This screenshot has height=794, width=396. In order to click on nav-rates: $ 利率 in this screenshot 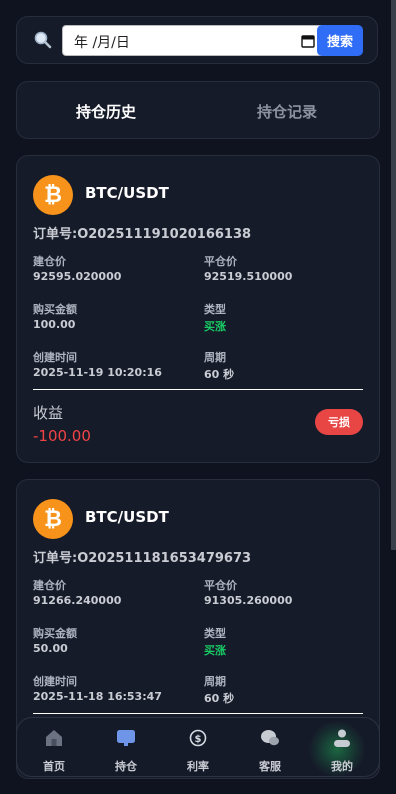, I will do `click(198, 748)`.